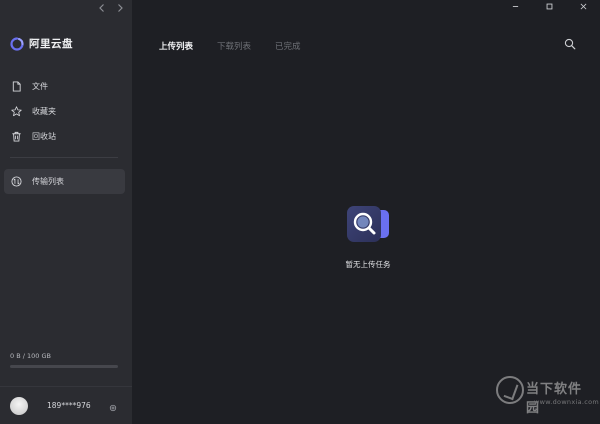 The height and width of the screenshot is (424, 600). I want to click on magnifier-folder-icon, so click(368, 224).